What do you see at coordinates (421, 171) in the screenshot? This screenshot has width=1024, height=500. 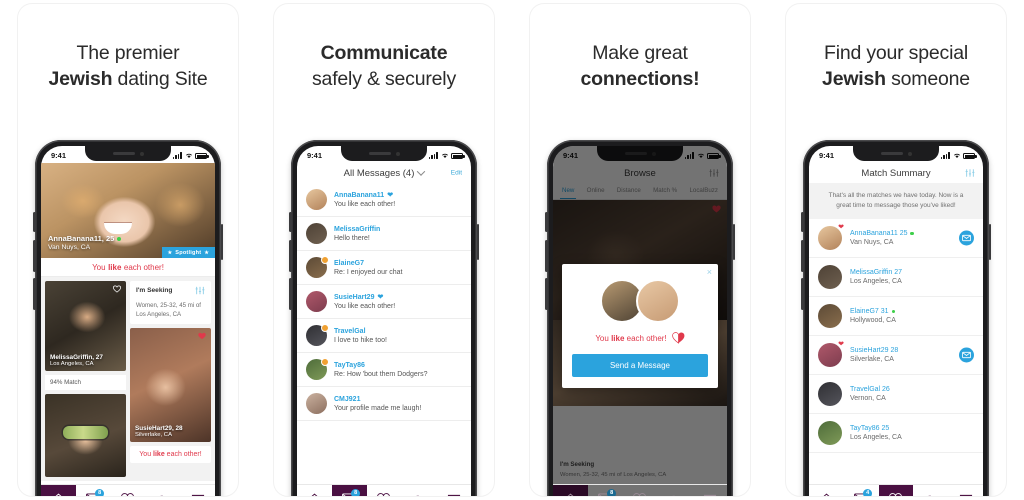 I see `chevron-down-icon` at bounding box center [421, 171].